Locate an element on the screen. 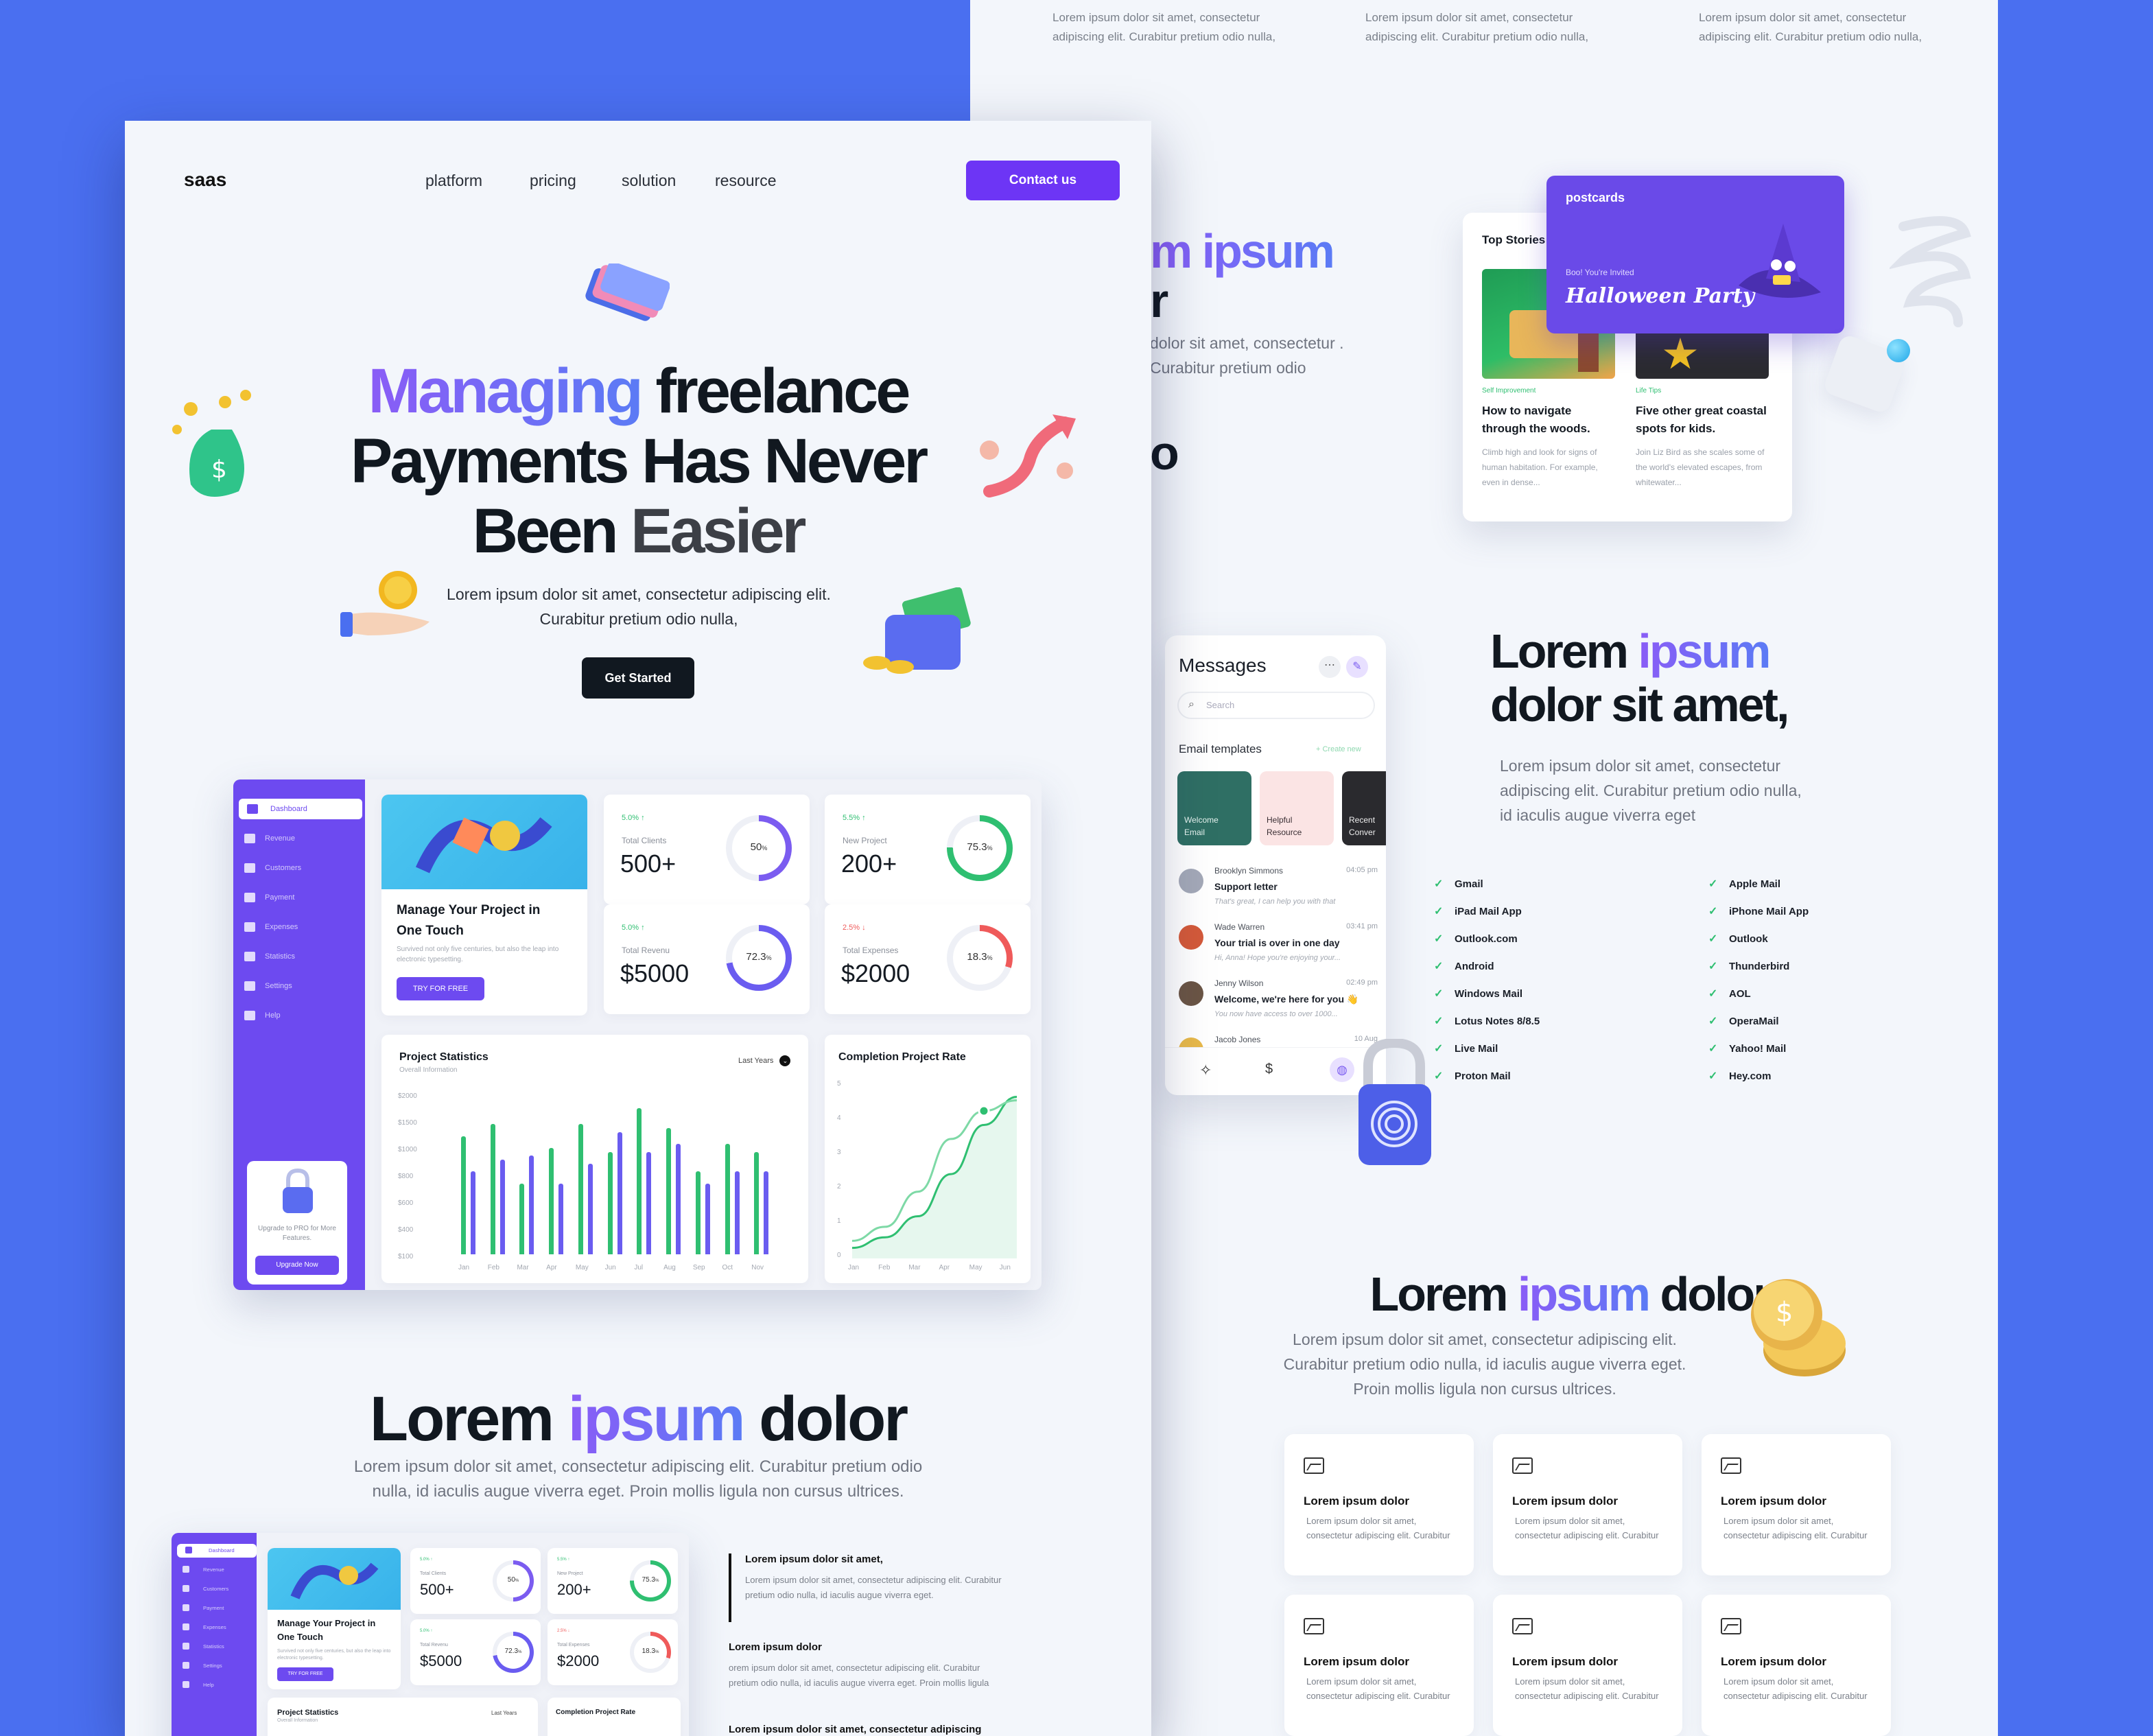 This screenshot has width=2153, height=1736. upgrade-now-button: Upgrade Now is located at coordinates (297, 1265).